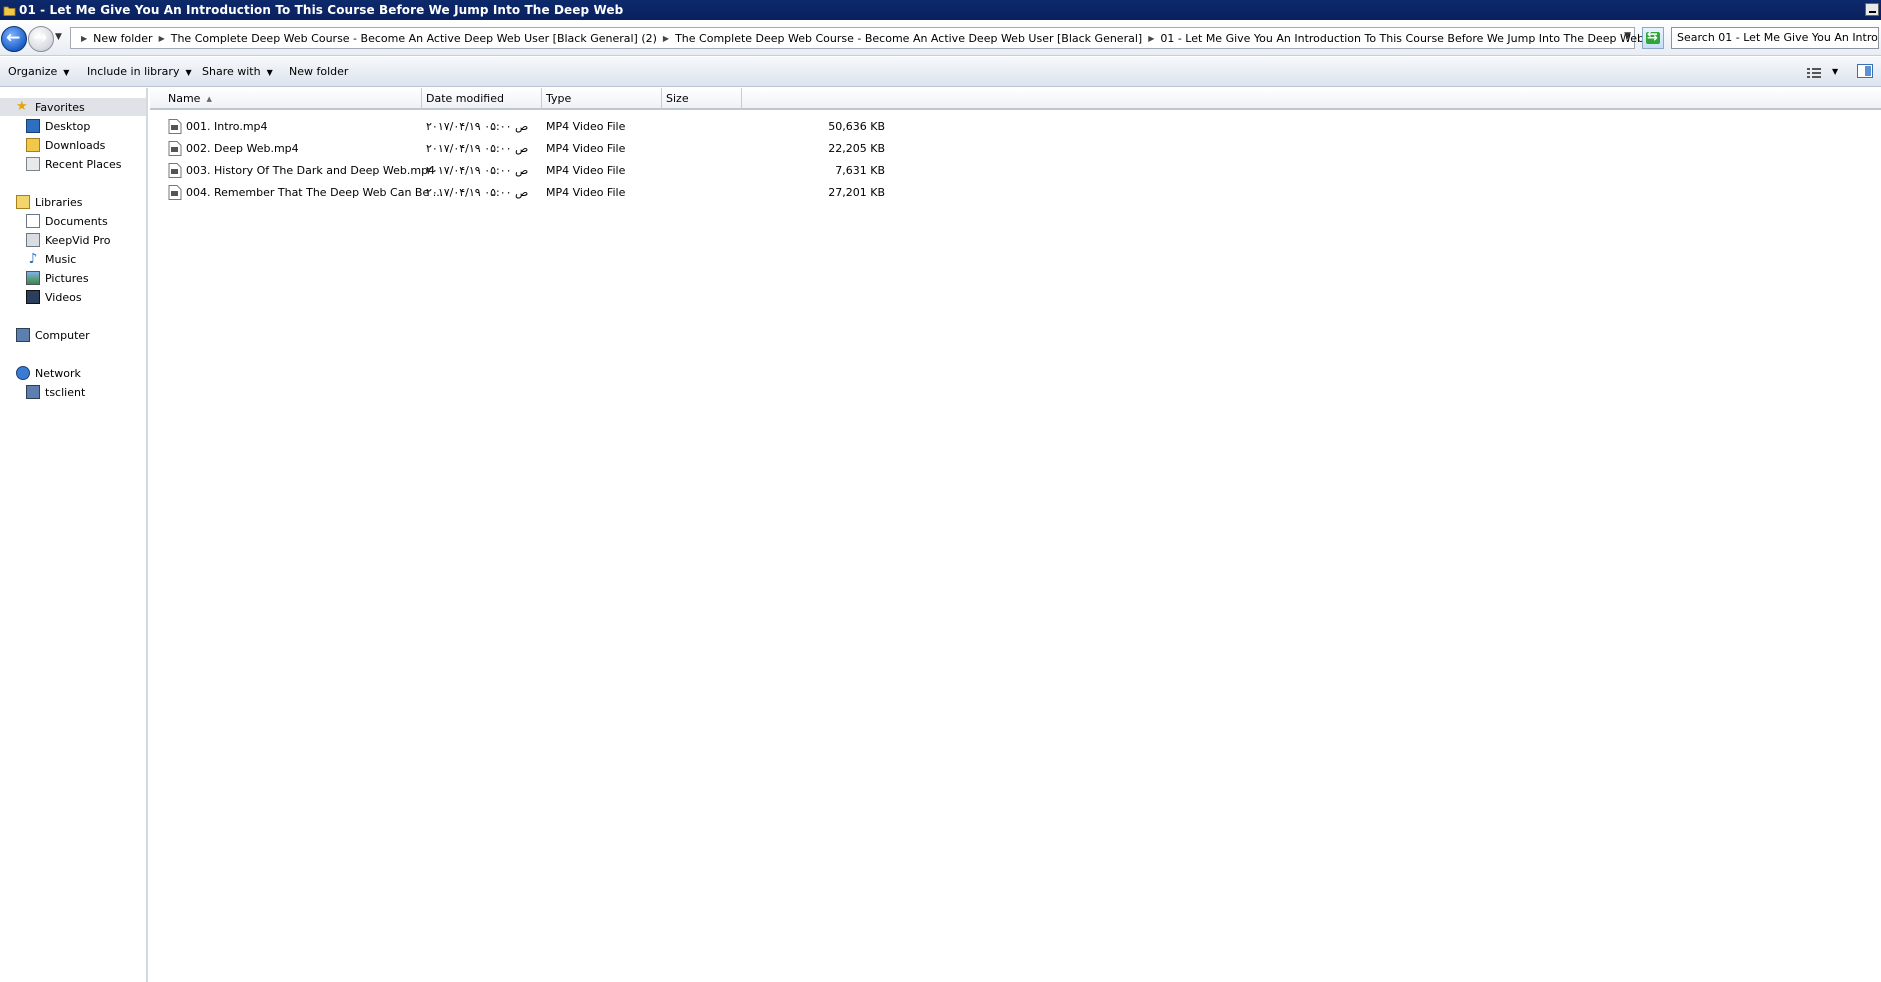  I want to click on file-size: 22,205 KB, so click(856, 148).